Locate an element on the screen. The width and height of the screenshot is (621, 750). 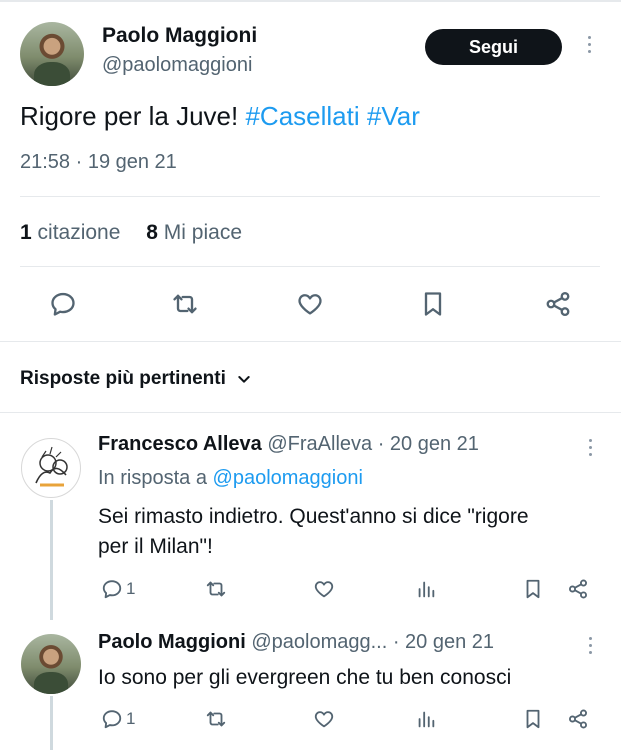
top-border is located at coordinates (310, 1).